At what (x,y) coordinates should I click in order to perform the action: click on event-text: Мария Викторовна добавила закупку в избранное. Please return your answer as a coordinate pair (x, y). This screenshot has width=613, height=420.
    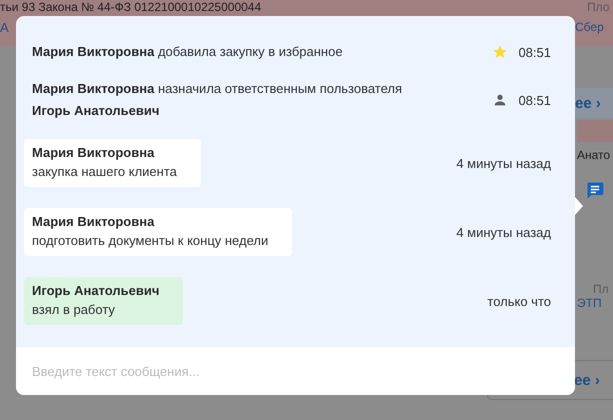
    Looking at the image, I should click on (188, 52).